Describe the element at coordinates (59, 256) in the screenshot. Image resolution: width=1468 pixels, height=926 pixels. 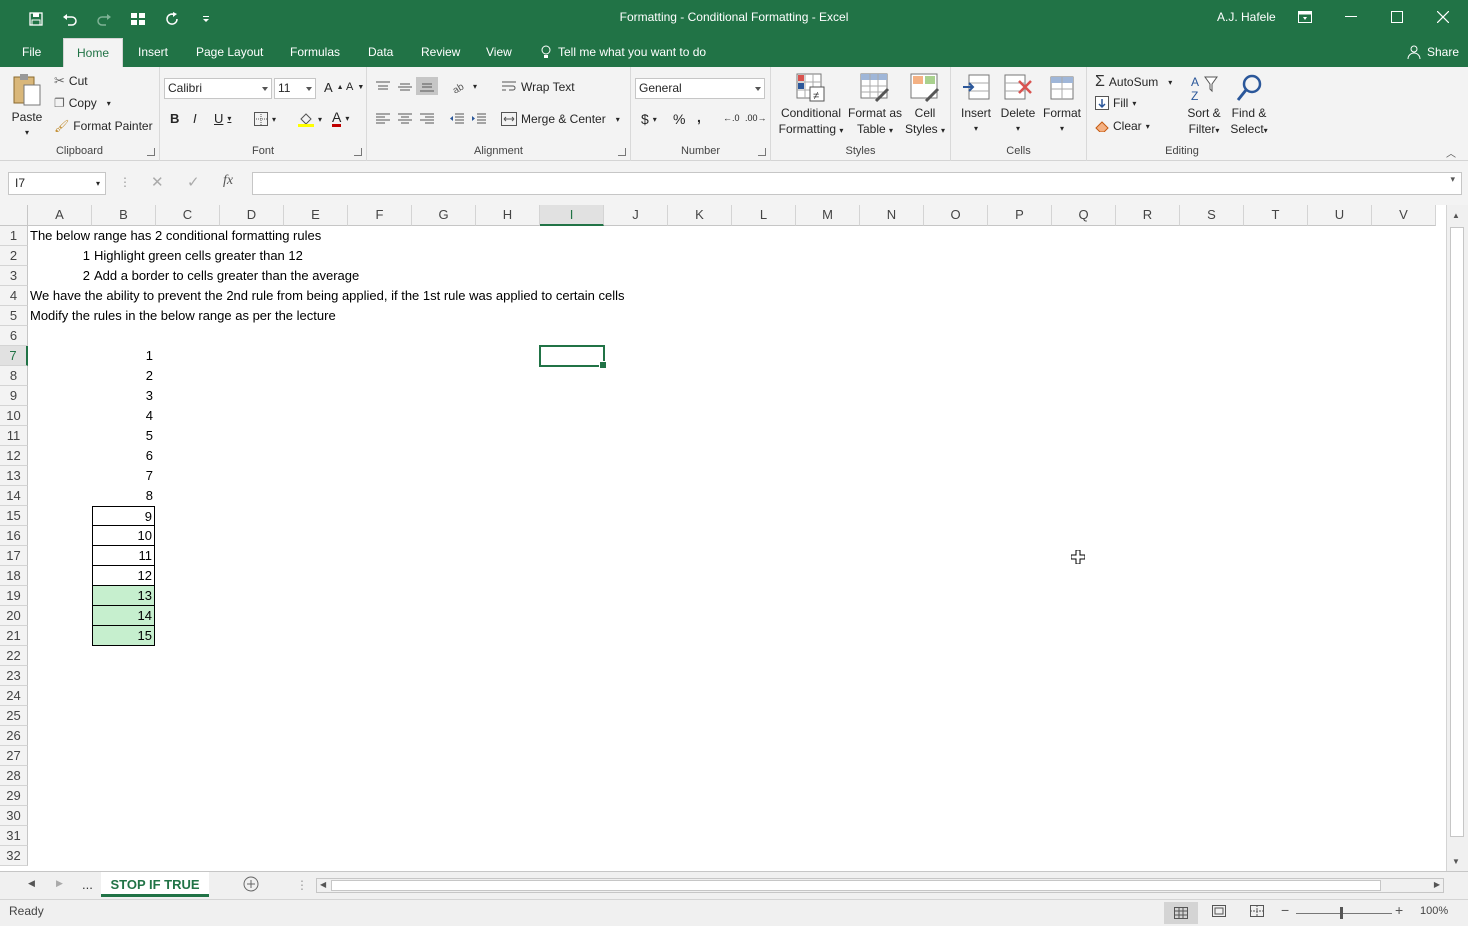
I see `cell-a2: 1` at that location.